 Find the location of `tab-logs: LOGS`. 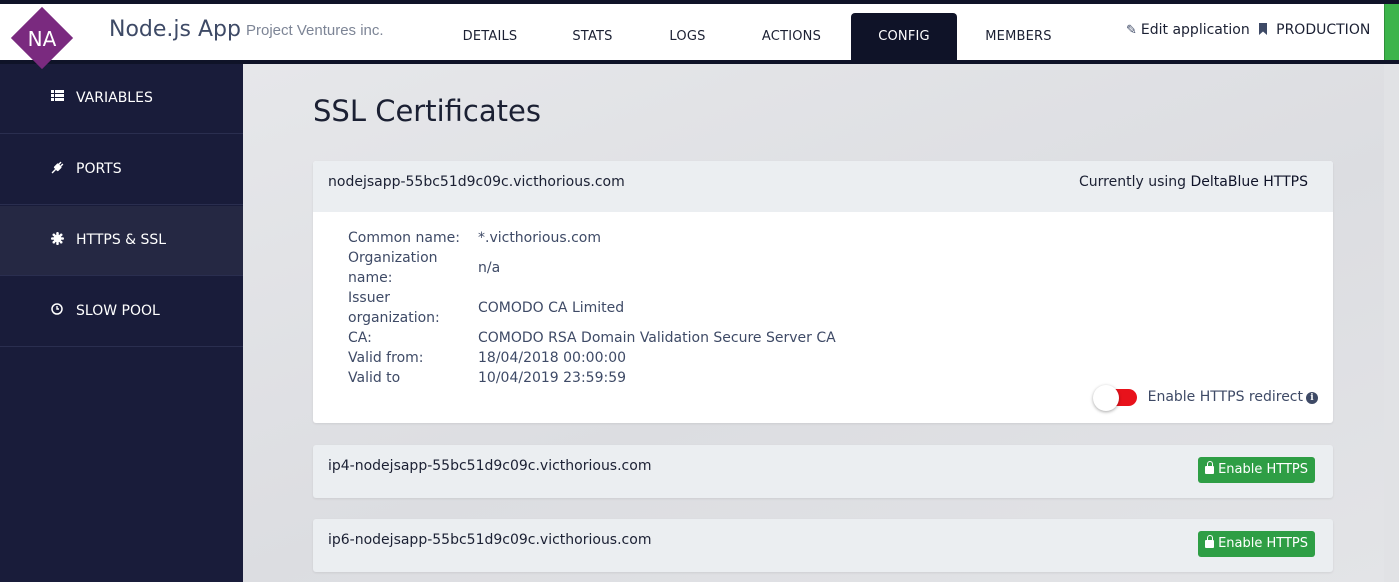

tab-logs: LOGS is located at coordinates (687, 36).